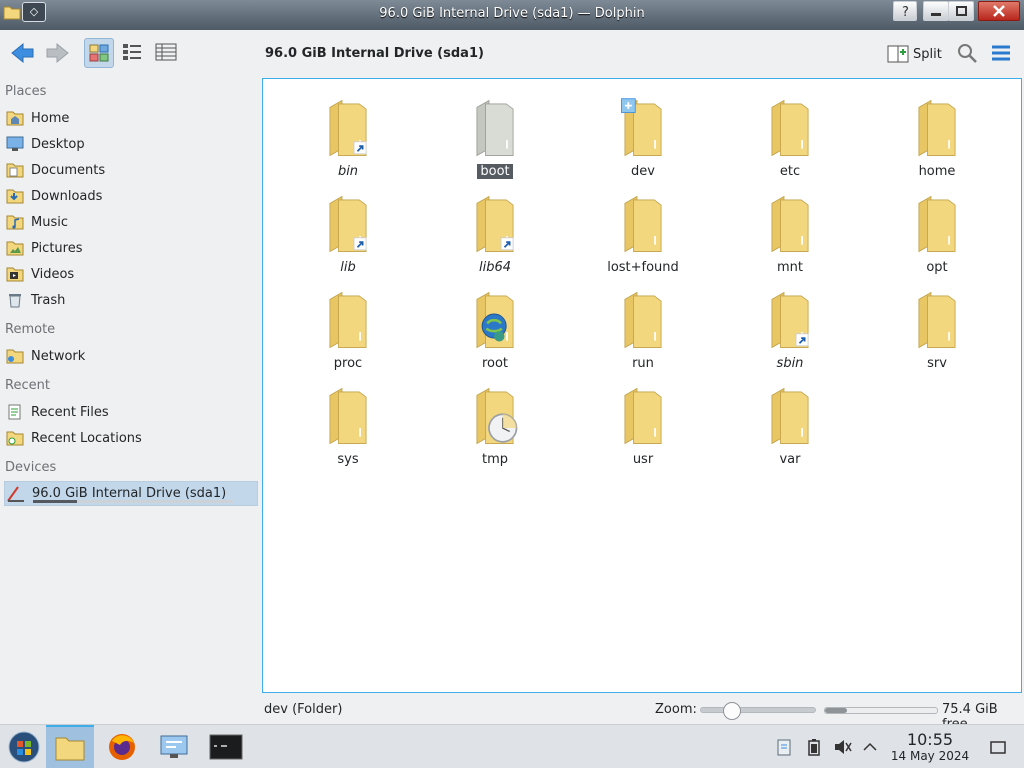 This screenshot has width=1024, height=768. I want to click on folder-item: run, so click(643, 326).